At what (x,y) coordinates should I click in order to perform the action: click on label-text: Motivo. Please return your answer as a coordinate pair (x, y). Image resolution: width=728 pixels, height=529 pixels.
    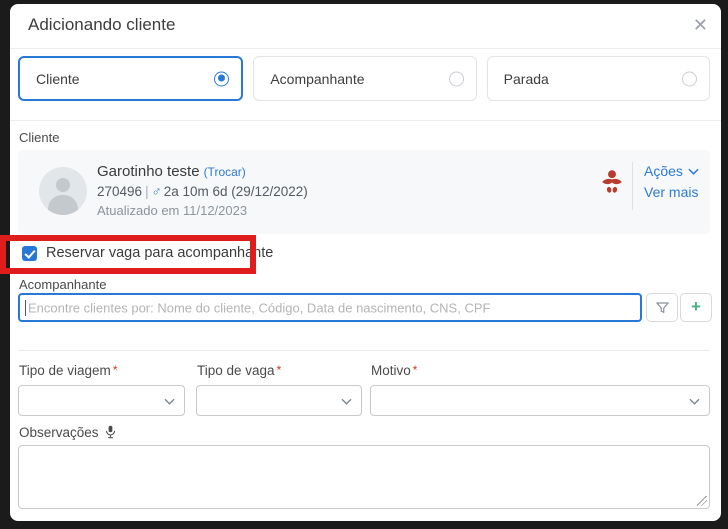
    Looking at the image, I should click on (391, 370).